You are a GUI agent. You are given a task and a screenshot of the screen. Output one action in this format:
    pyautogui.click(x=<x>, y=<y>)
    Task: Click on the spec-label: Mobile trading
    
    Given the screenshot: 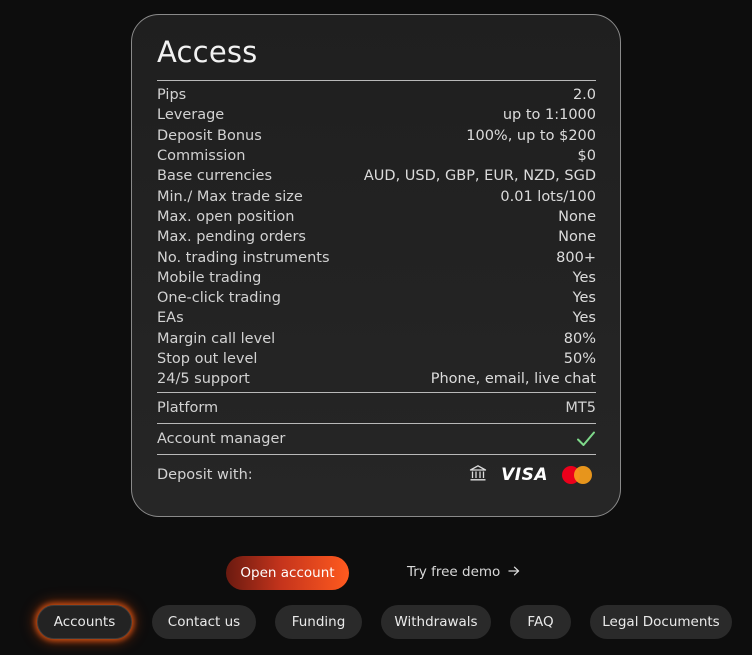 What is the action you would take?
    pyautogui.click(x=209, y=277)
    